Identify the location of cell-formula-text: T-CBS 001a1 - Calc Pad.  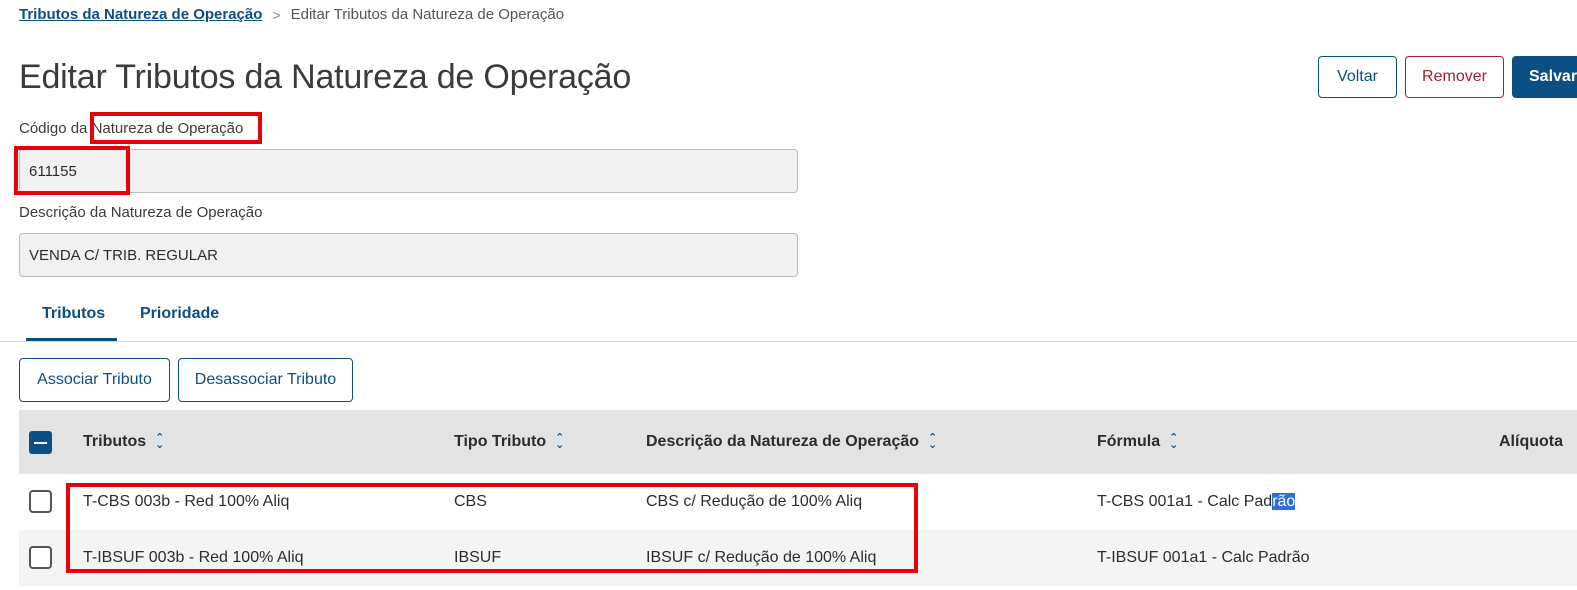
(1185, 501).